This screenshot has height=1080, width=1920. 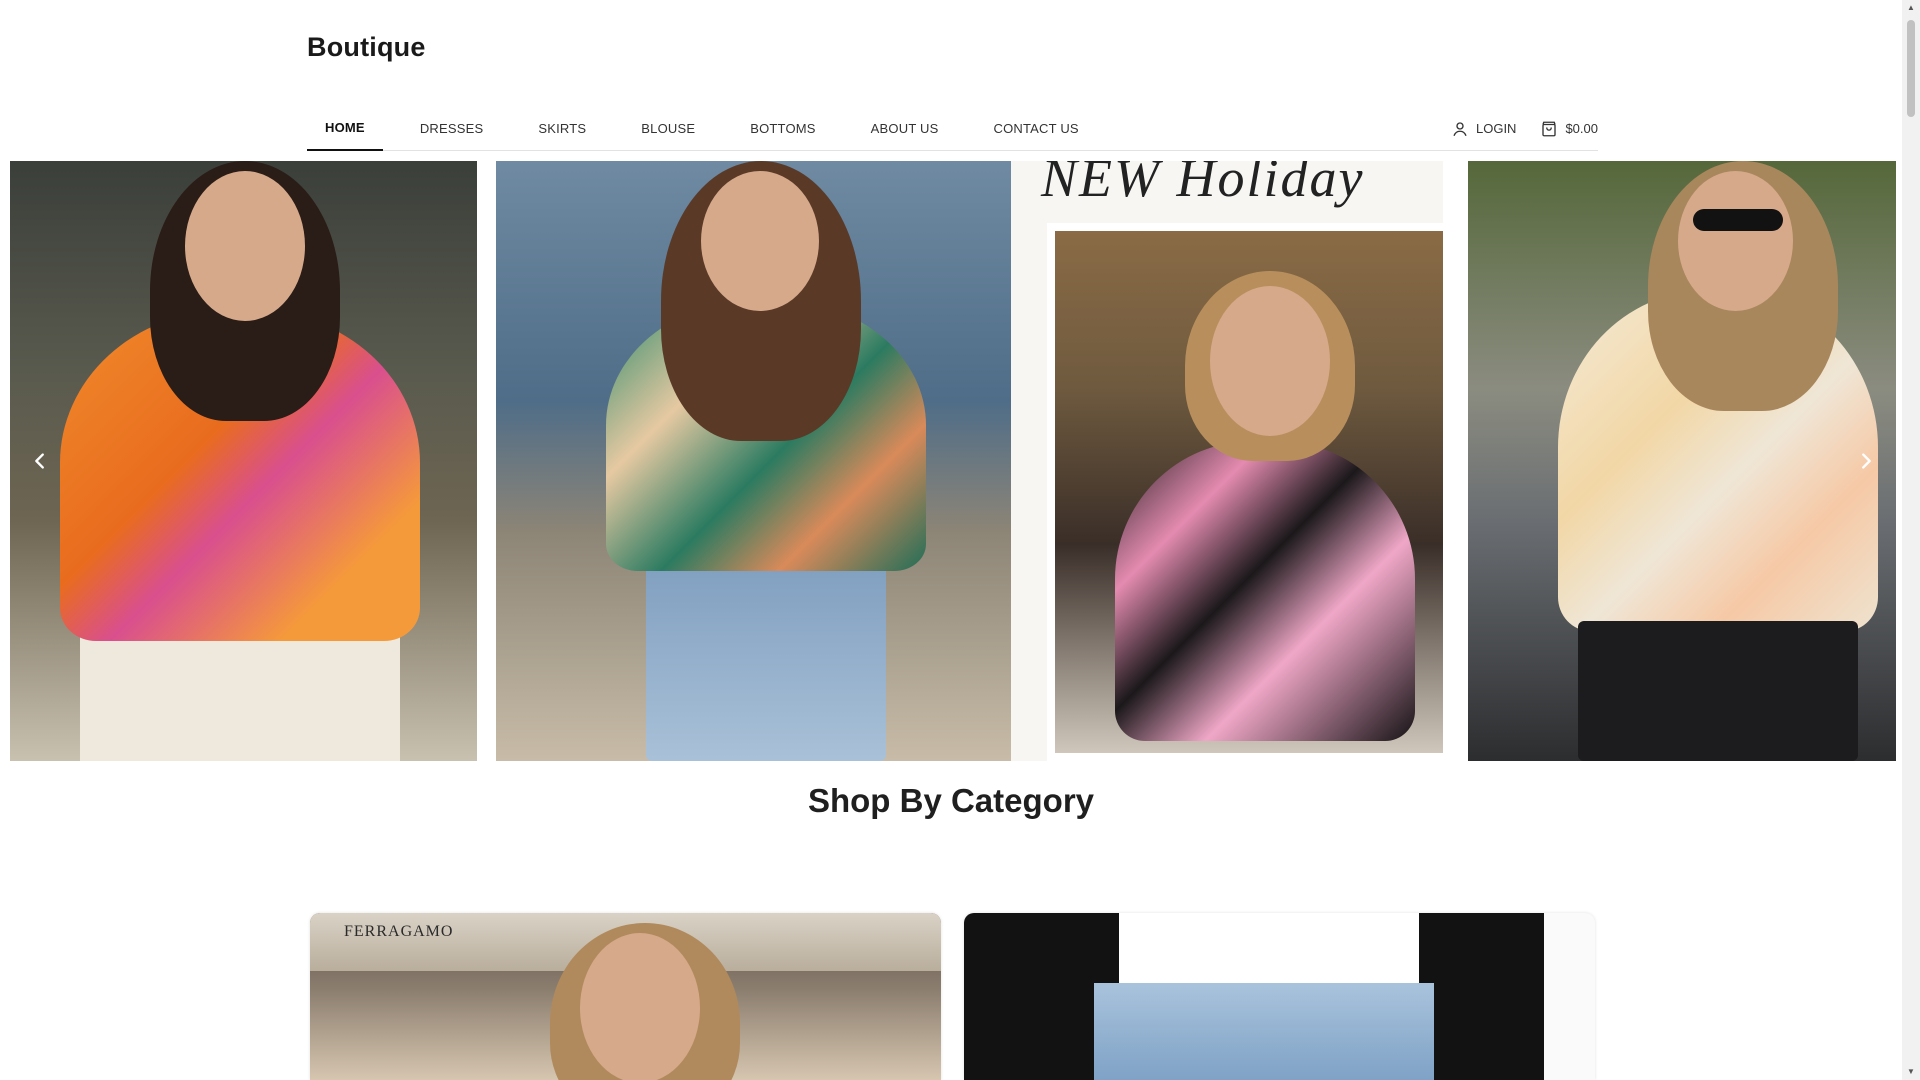 I want to click on storefront-sign-text: FERRAGAMO, so click(x=399, y=931).